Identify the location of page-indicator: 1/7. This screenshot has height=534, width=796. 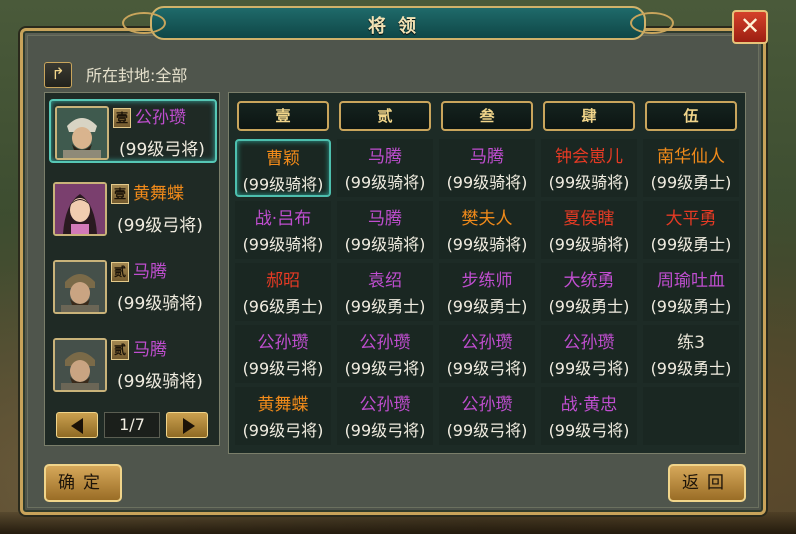
(132, 425).